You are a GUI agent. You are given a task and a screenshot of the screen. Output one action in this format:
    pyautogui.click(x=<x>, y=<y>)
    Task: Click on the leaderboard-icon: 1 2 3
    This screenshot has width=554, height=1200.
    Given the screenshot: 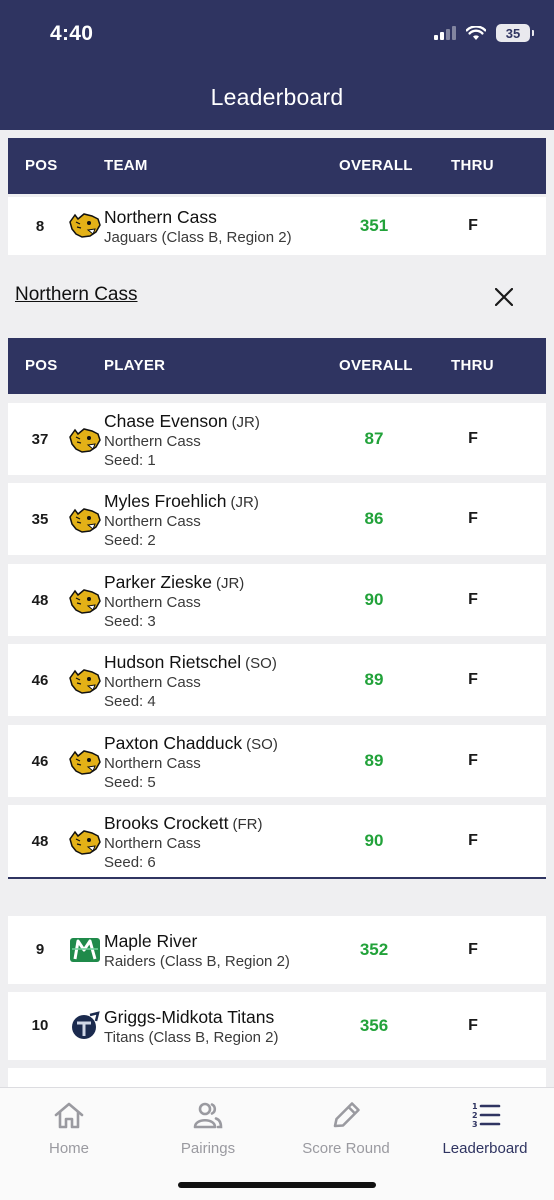 What is the action you would take?
    pyautogui.click(x=486, y=1115)
    